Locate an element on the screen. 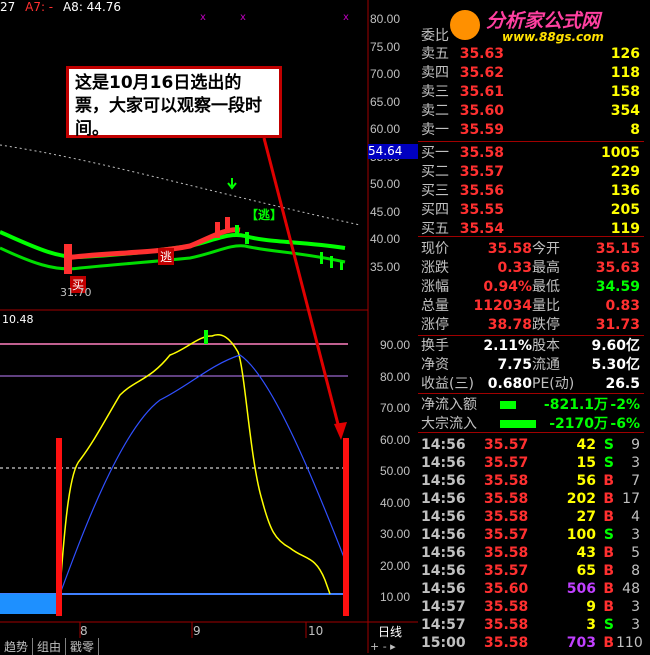 Image resolution: width=650 pixels, height=655 pixels. tick-time: 14:57 is located at coordinates (443, 625).